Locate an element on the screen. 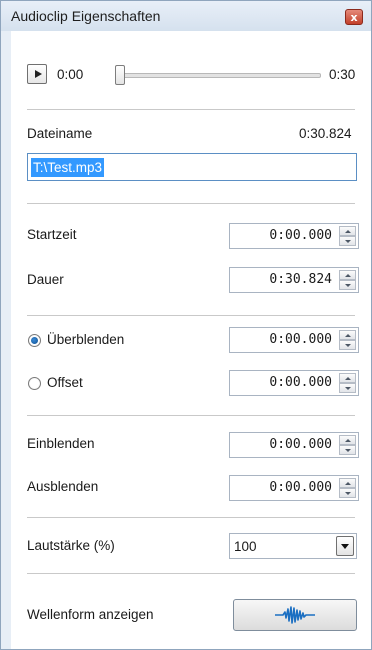 Image resolution: width=372 pixels, height=650 pixels. waveform-icon is located at coordinates (295, 615).